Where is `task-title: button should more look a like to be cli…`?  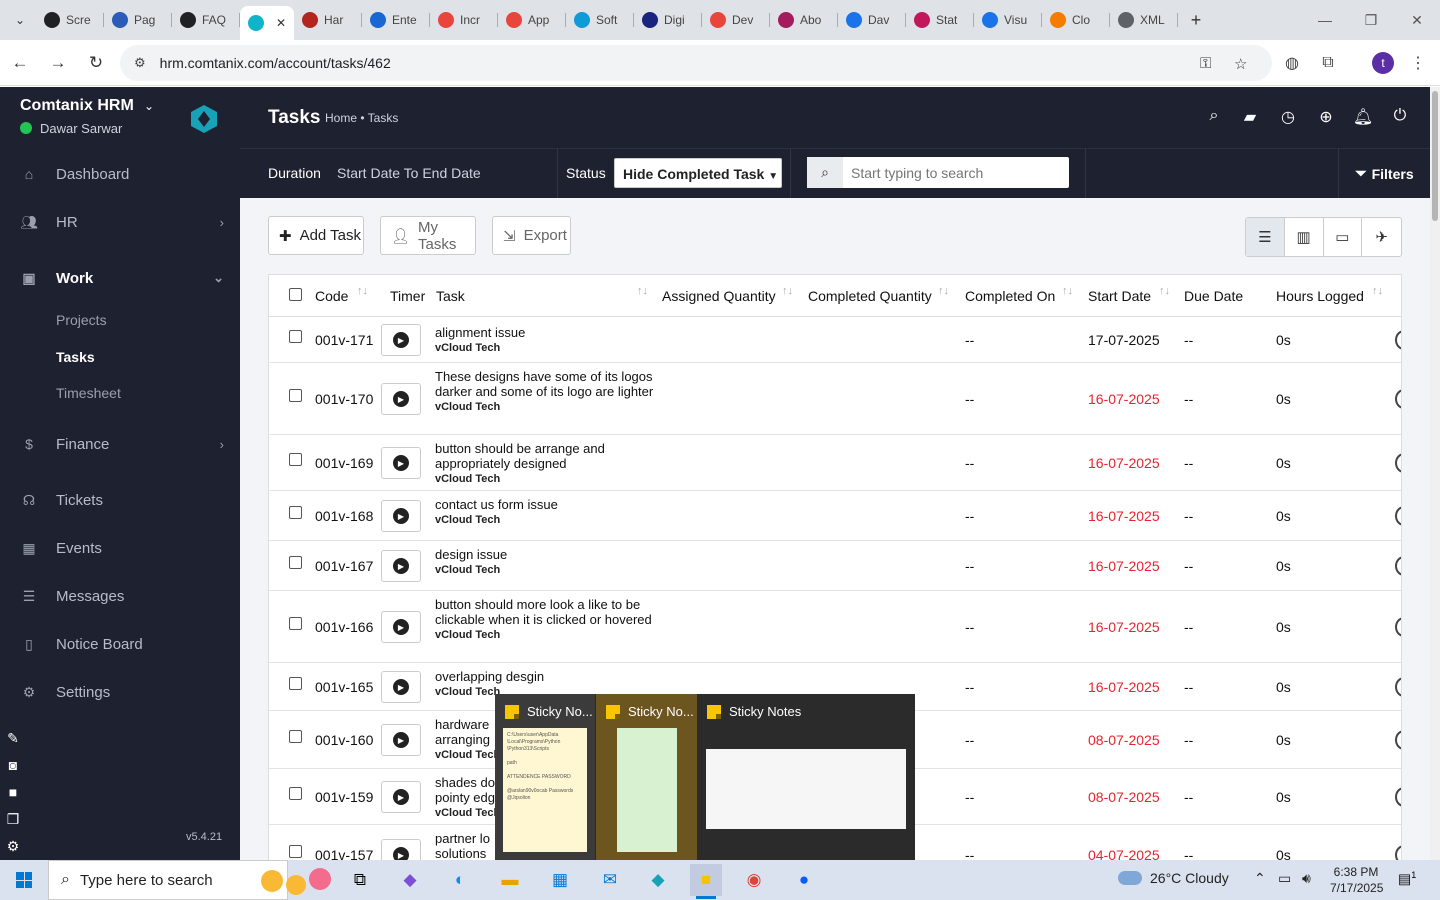 task-title: button should more look a like to be cli… is located at coordinates (545, 612).